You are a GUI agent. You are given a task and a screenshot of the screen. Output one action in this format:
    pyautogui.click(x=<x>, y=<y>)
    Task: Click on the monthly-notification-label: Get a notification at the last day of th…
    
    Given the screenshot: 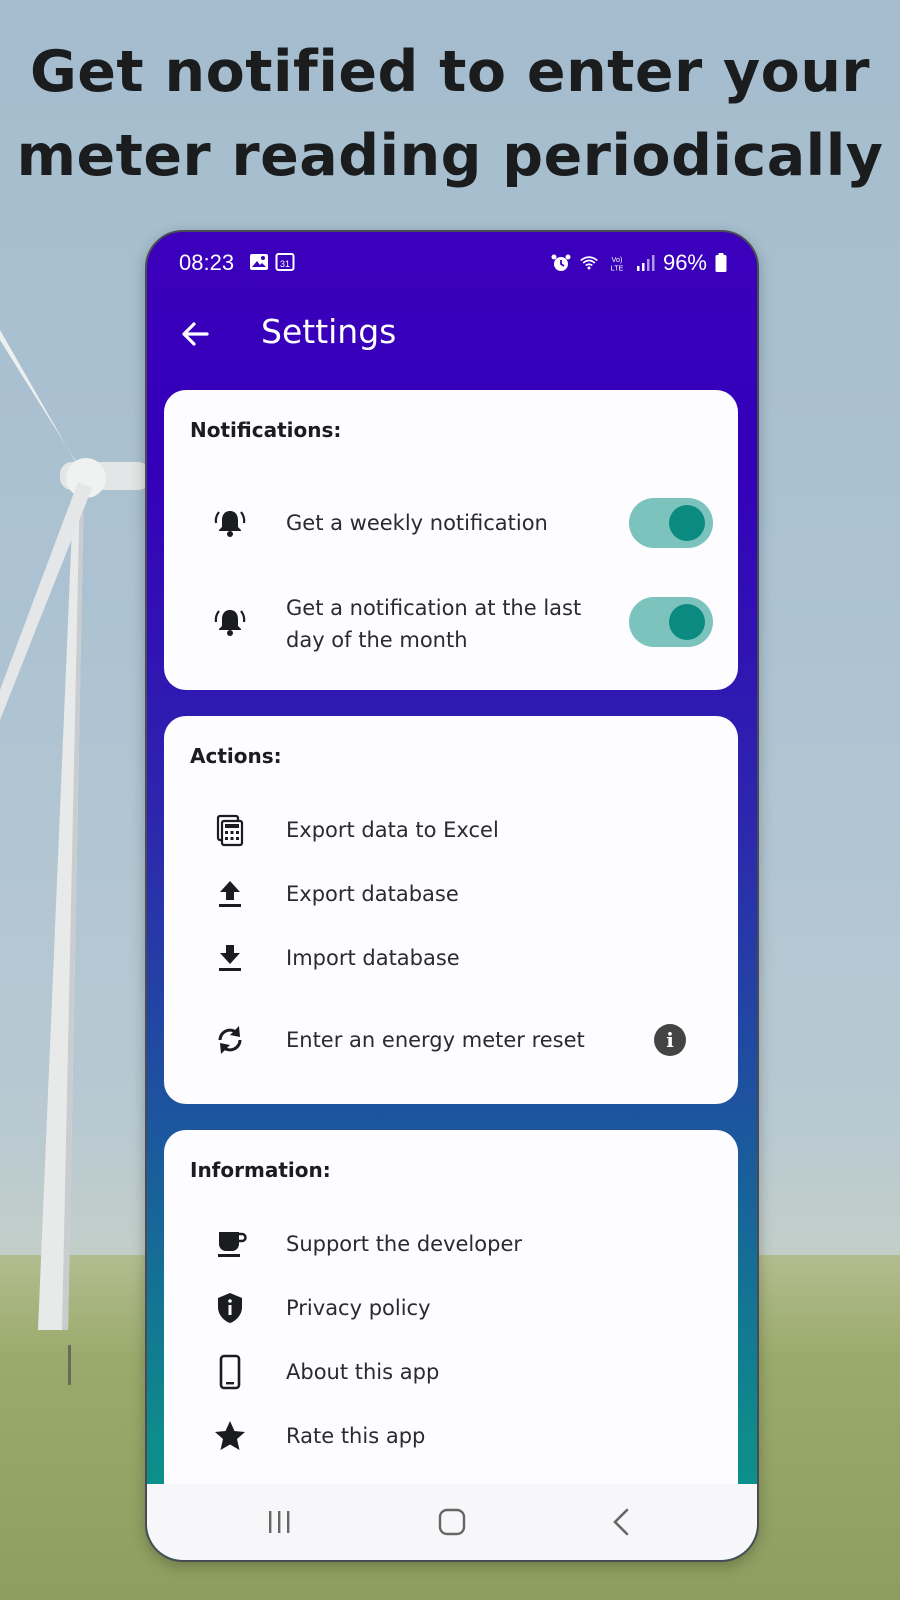 What is the action you would take?
    pyautogui.click(x=433, y=624)
    